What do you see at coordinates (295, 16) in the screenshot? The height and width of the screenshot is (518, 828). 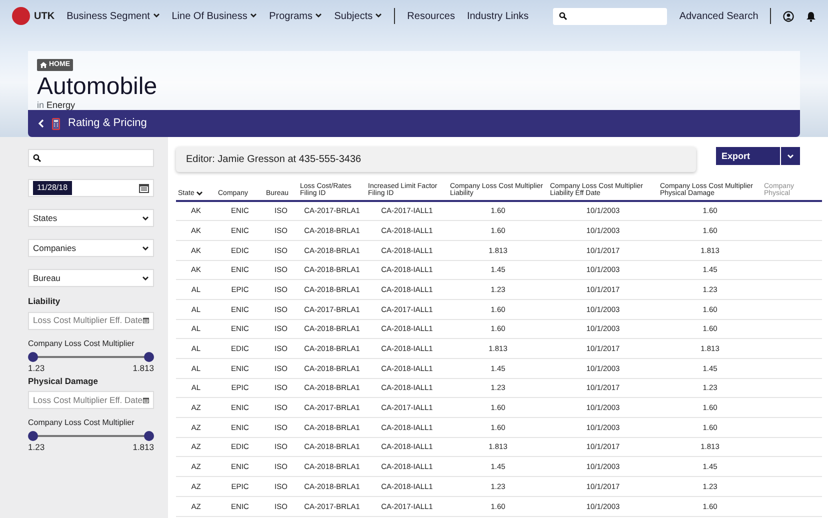 I see `nav-dropdown: Programs` at bounding box center [295, 16].